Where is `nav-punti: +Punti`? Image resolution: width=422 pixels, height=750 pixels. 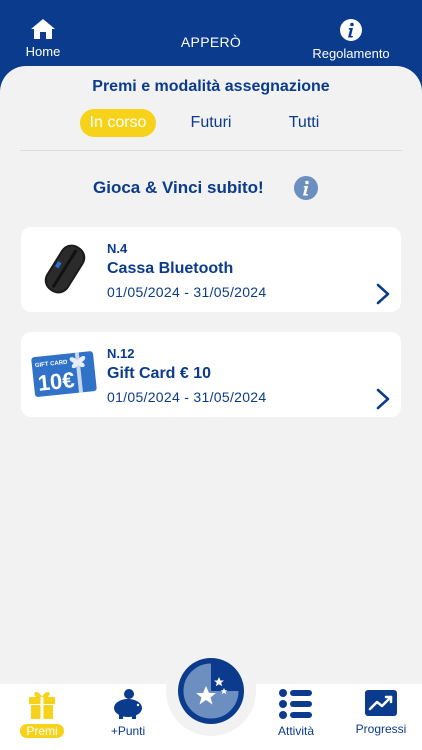 nav-punti: +Punti is located at coordinates (128, 713).